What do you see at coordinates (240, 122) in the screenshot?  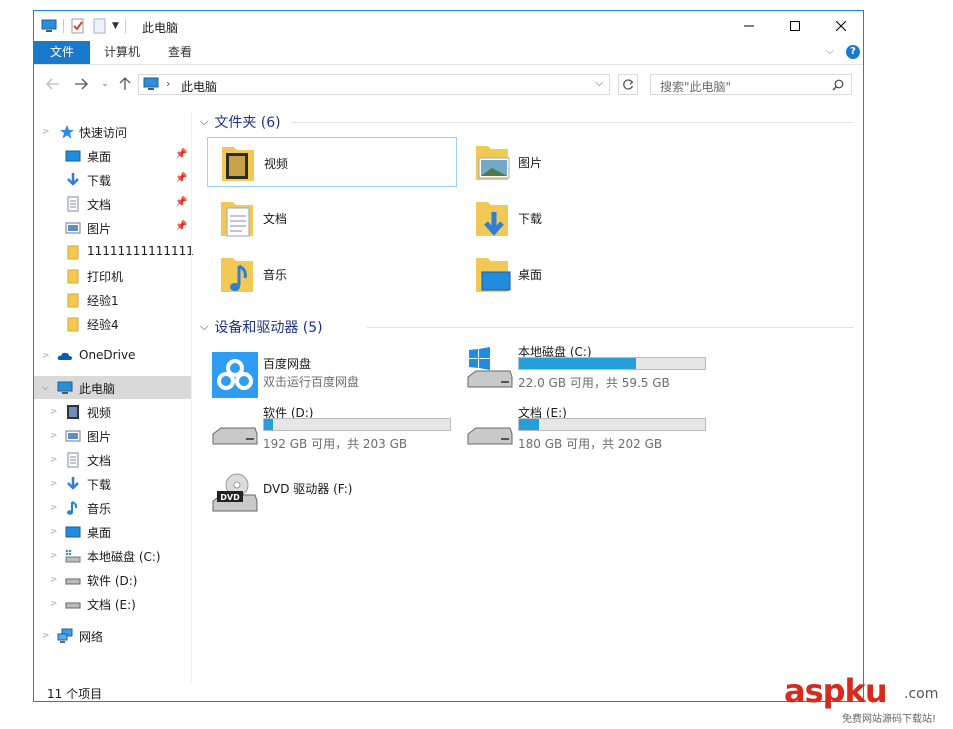 I see `group-header-folders: ⌵ 文件夹 (6)` at bounding box center [240, 122].